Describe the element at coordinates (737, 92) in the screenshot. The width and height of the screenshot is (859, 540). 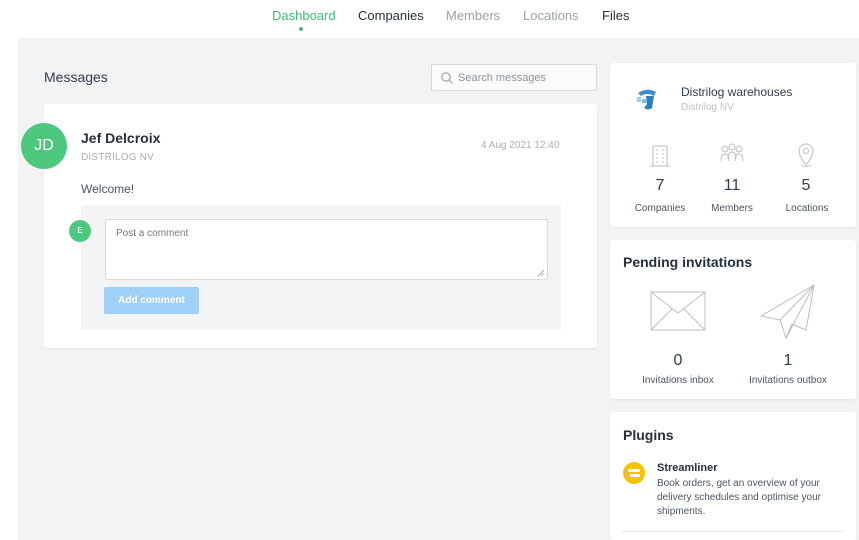
I see `organization-name: Distrilog warehouses` at that location.